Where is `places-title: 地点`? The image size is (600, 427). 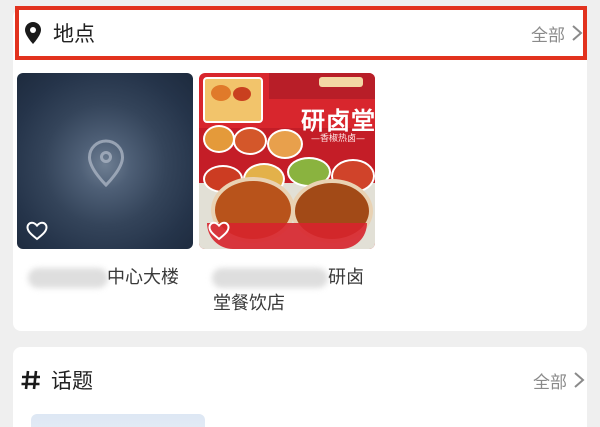 places-title: 地点 is located at coordinates (74, 34).